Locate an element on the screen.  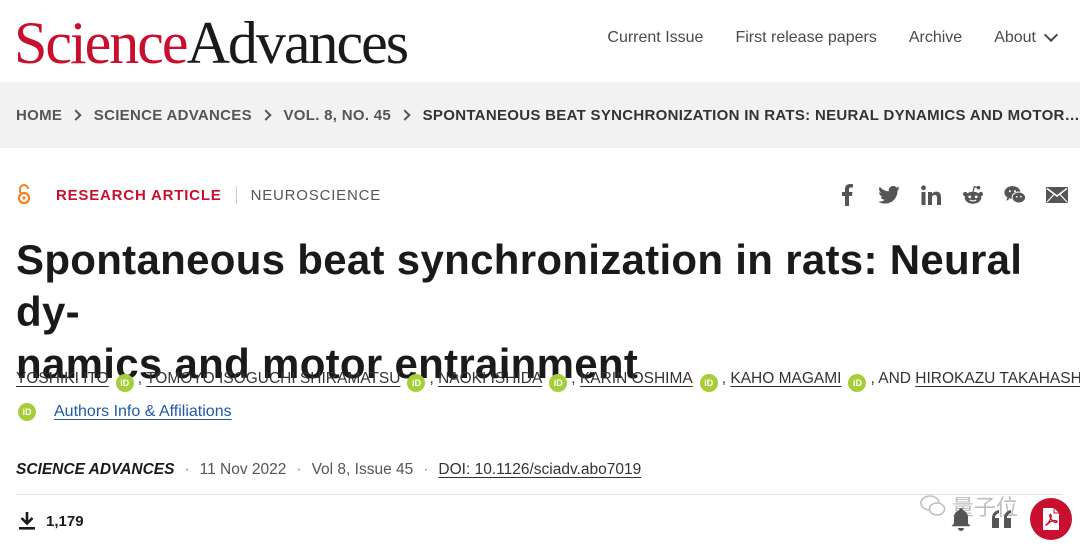
cite-icon is located at coordinates (1002, 519).